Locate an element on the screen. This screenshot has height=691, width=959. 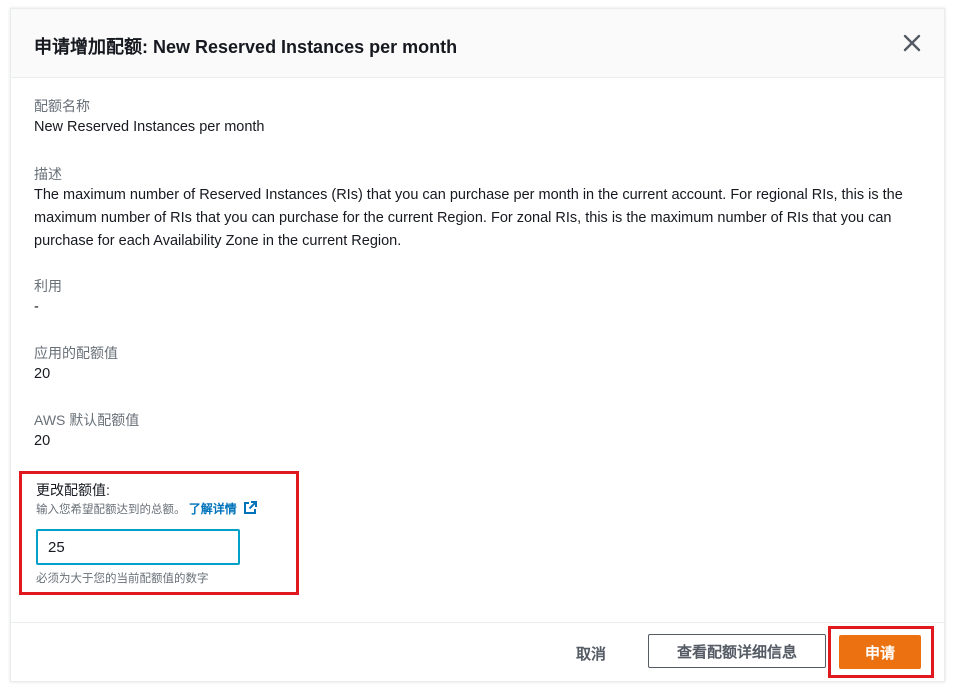
quota-name-field: 配额名称 New Reserved Instances per month is located at coordinates (149, 117).